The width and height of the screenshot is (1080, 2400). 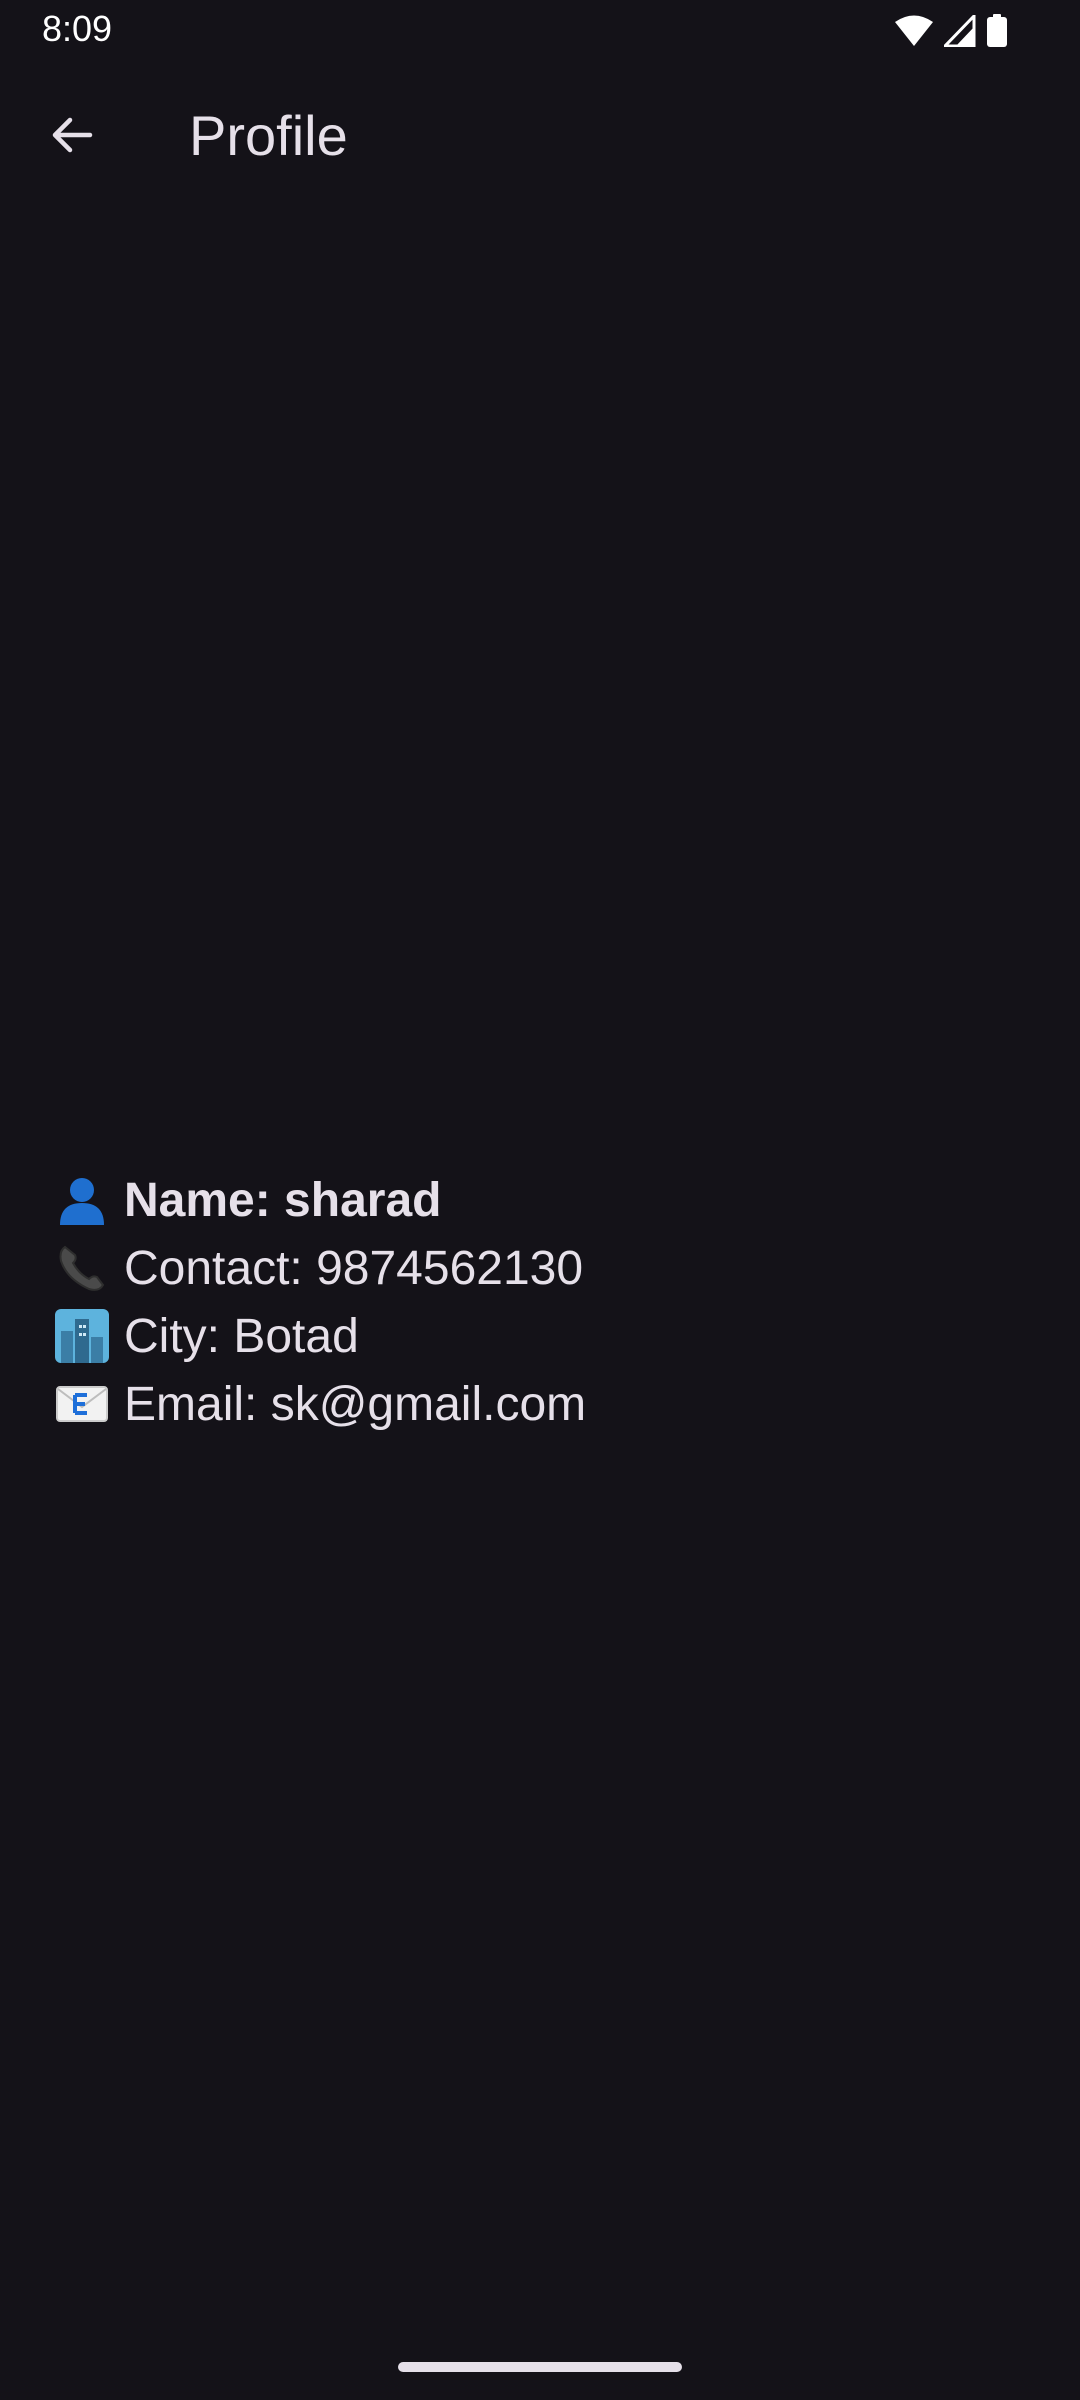 I want to click on status-icons, so click(x=951, y=31).